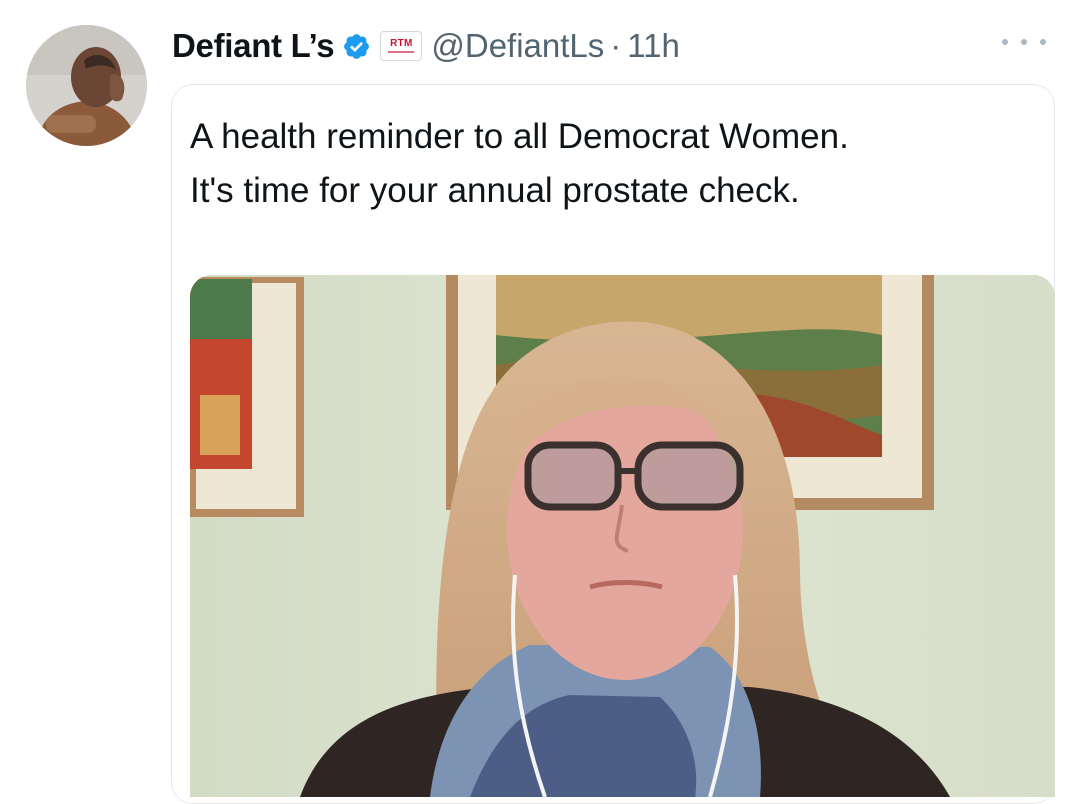  I want to click on user-handle: @DefiantLs, so click(517, 46).